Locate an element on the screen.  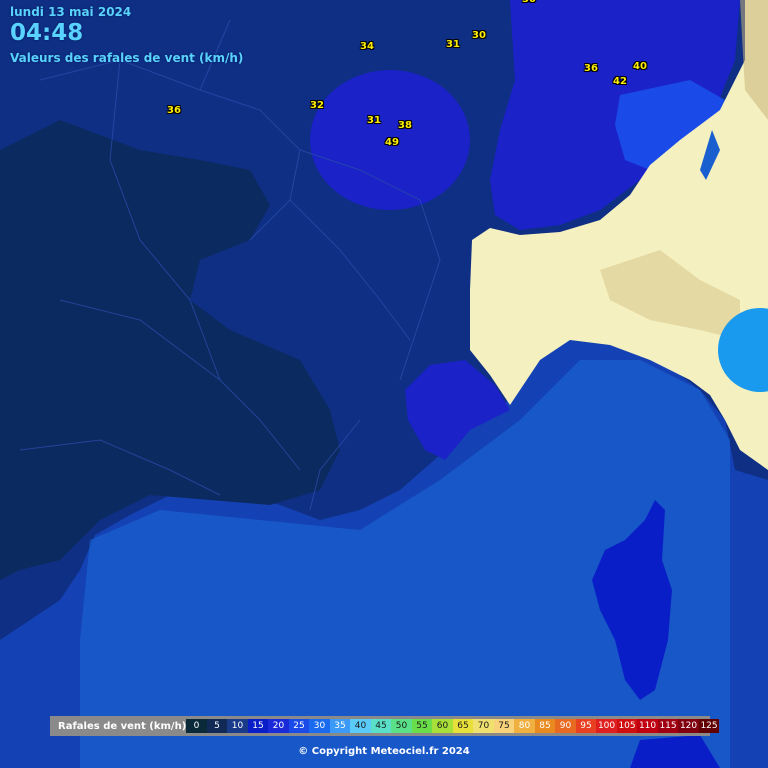
legend-step: 25 is located at coordinates (299, 726).